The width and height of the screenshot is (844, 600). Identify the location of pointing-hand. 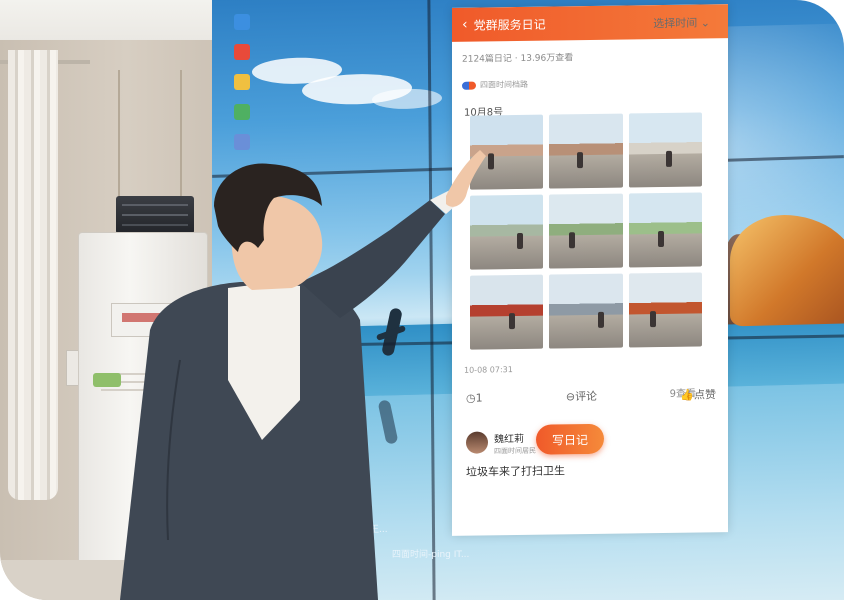
(466, 178).